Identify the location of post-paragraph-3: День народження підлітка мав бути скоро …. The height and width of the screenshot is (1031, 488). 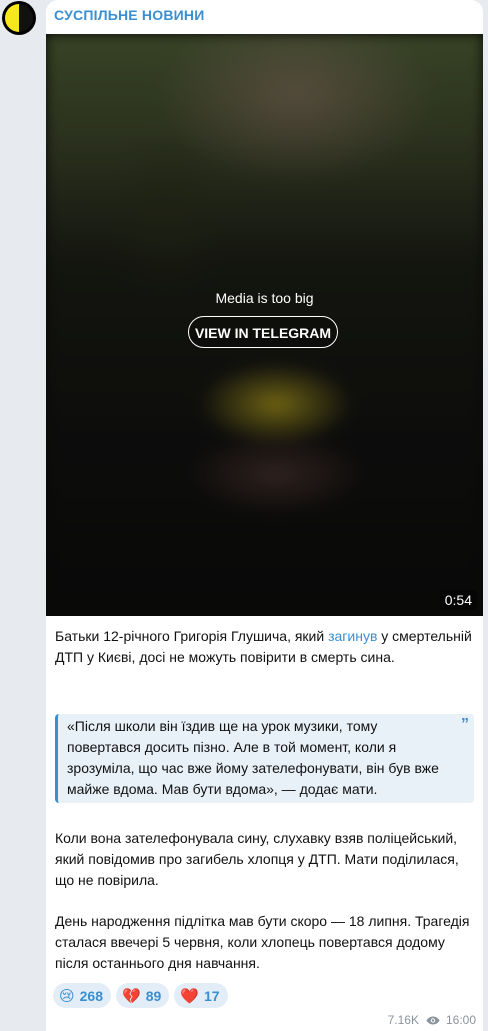
(262, 942).